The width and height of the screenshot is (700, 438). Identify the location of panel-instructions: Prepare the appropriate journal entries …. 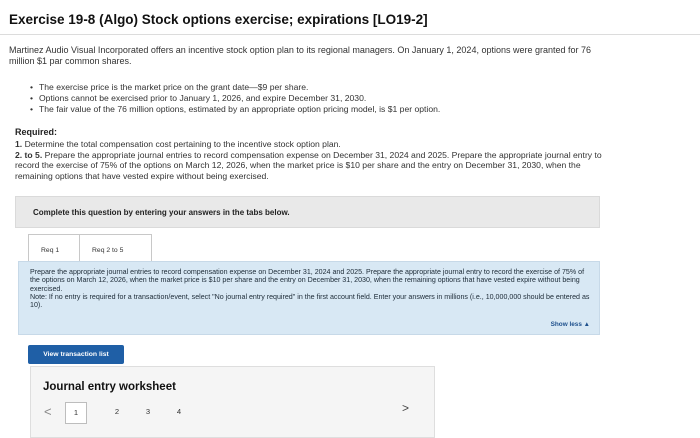
(310, 288).